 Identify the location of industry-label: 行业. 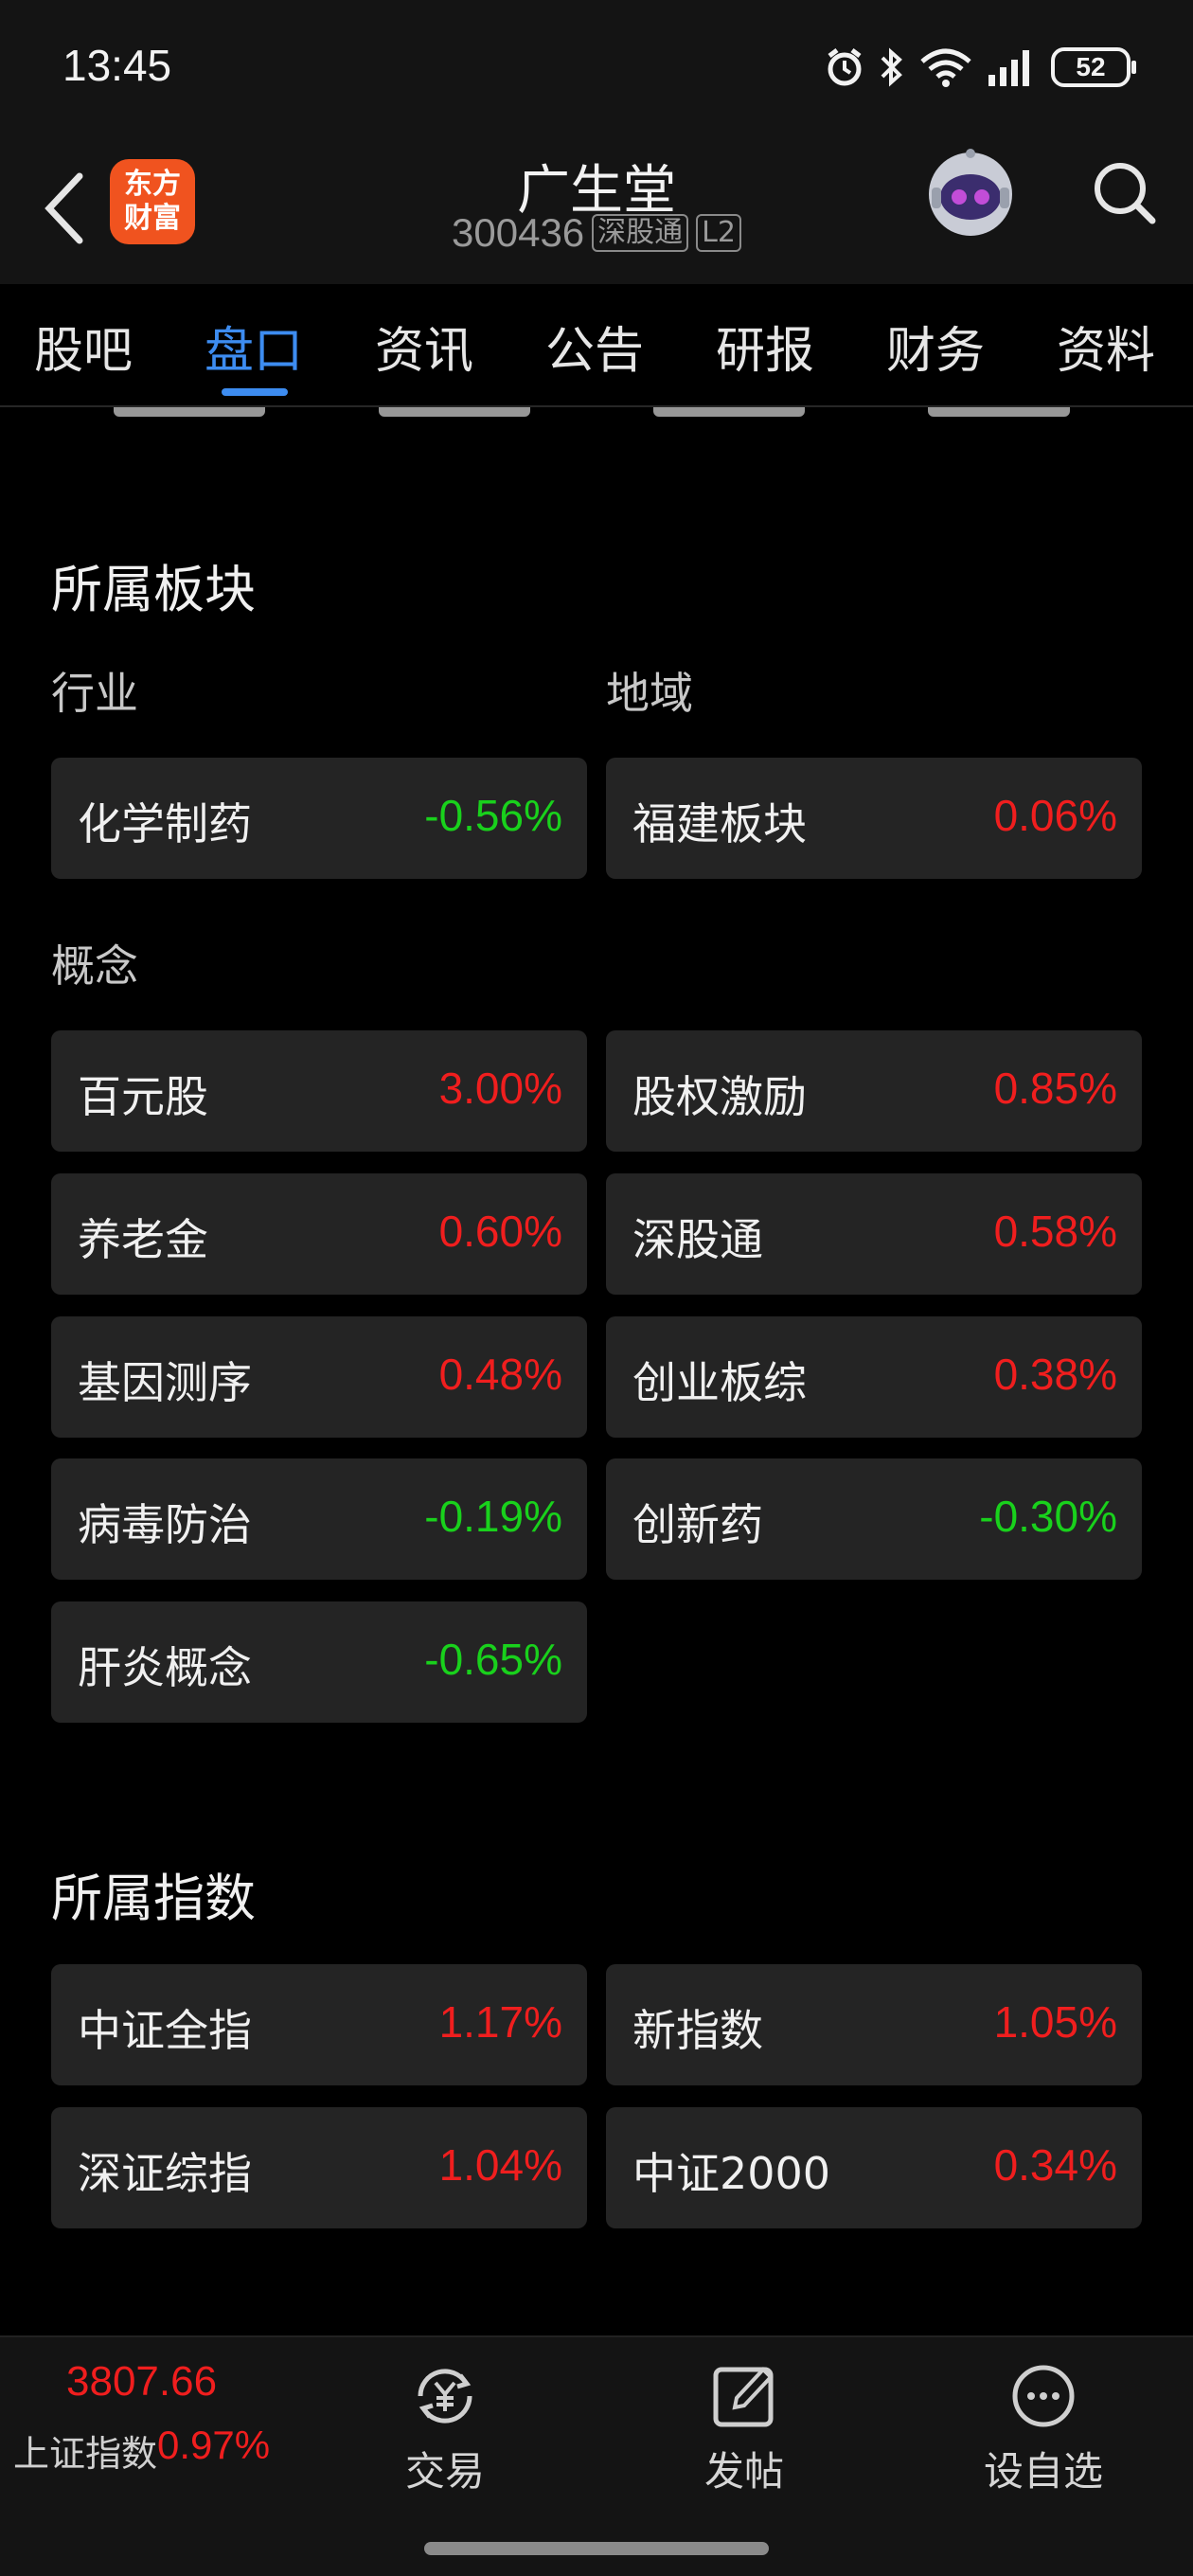
(94, 693).